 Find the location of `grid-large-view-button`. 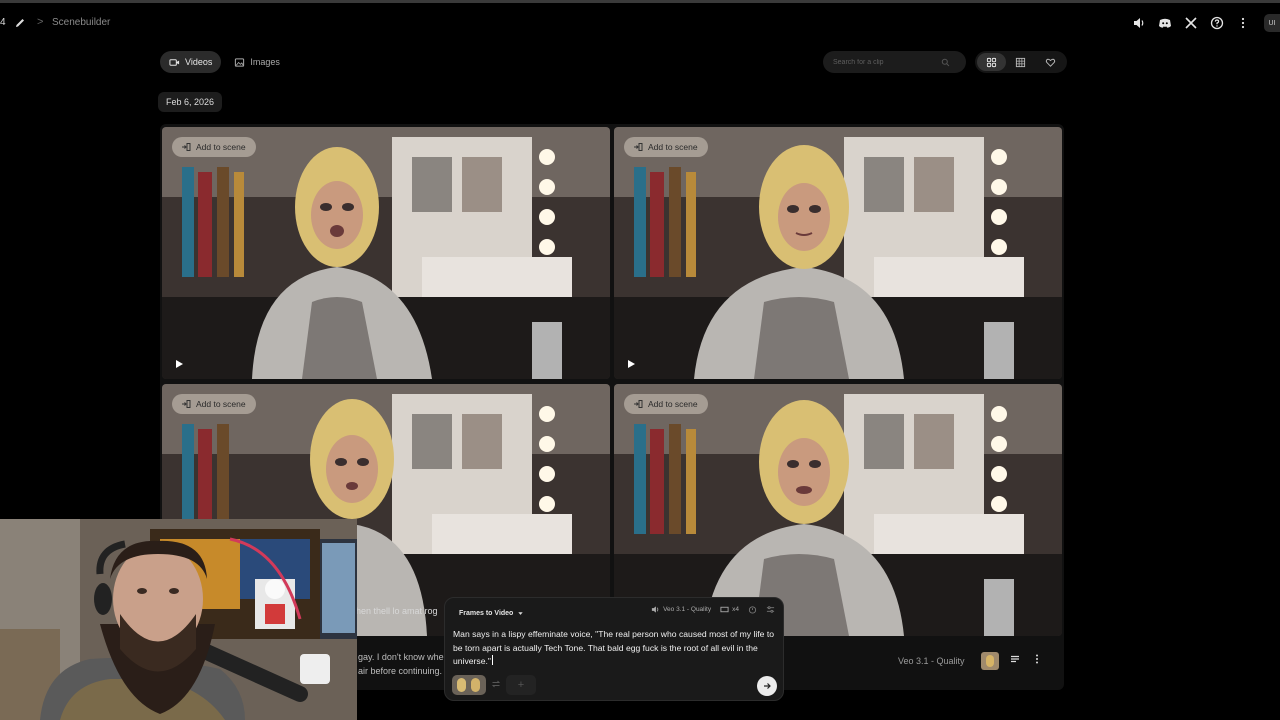

grid-large-view-button is located at coordinates (992, 62).